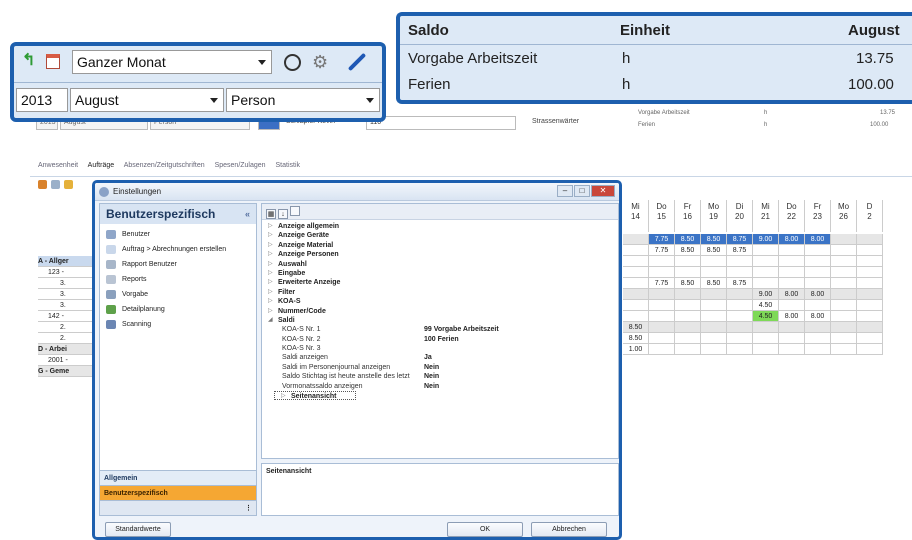 This screenshot has width=912, height=540. Describe the element at coordinates (441, 339) in the screenshot. I see `property-value: 100 Ferien` at that location.